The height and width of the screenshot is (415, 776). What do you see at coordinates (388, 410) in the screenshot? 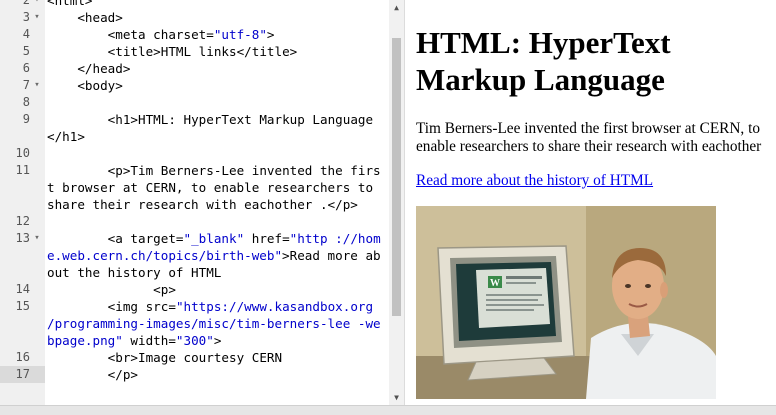
I see `bottom-status-strip` at bounding box center [388, 410].